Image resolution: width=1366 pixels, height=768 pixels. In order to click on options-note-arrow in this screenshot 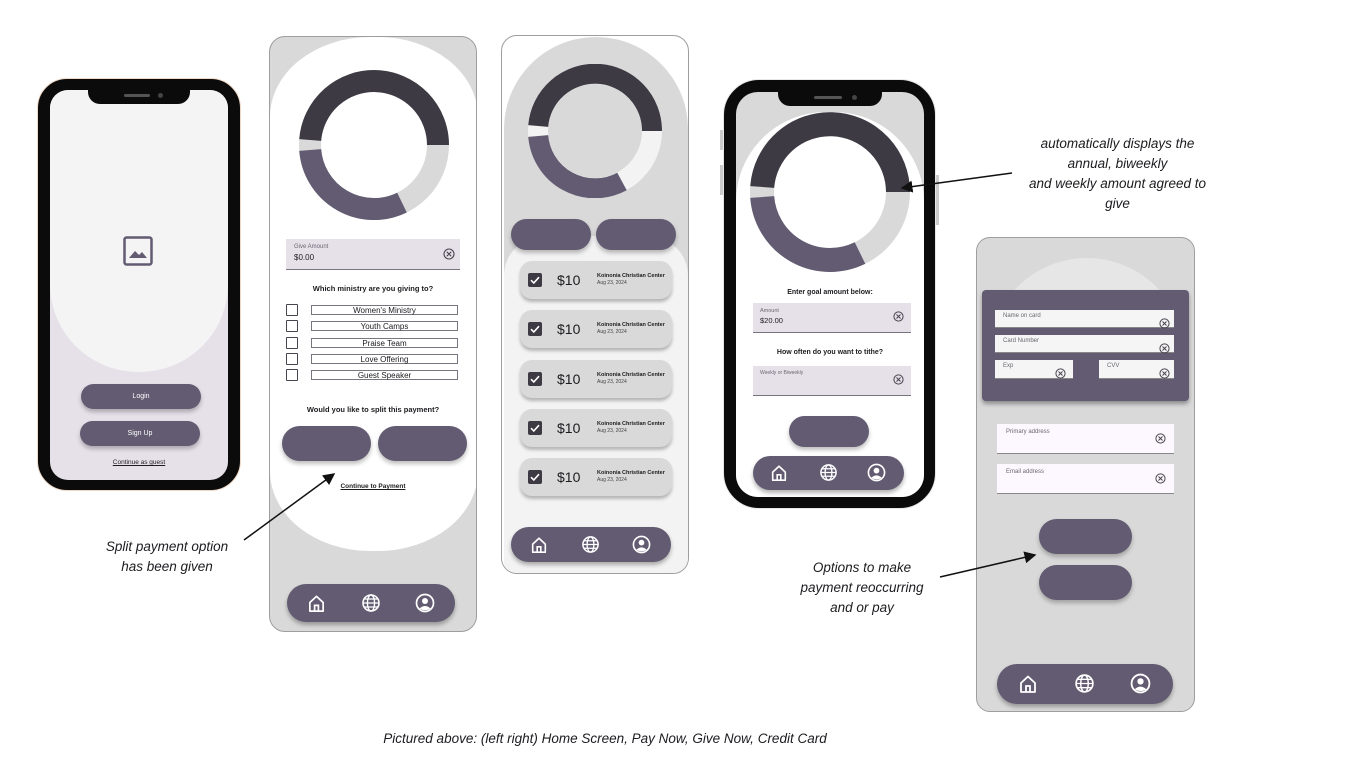, I will do `click(988, 564)`.